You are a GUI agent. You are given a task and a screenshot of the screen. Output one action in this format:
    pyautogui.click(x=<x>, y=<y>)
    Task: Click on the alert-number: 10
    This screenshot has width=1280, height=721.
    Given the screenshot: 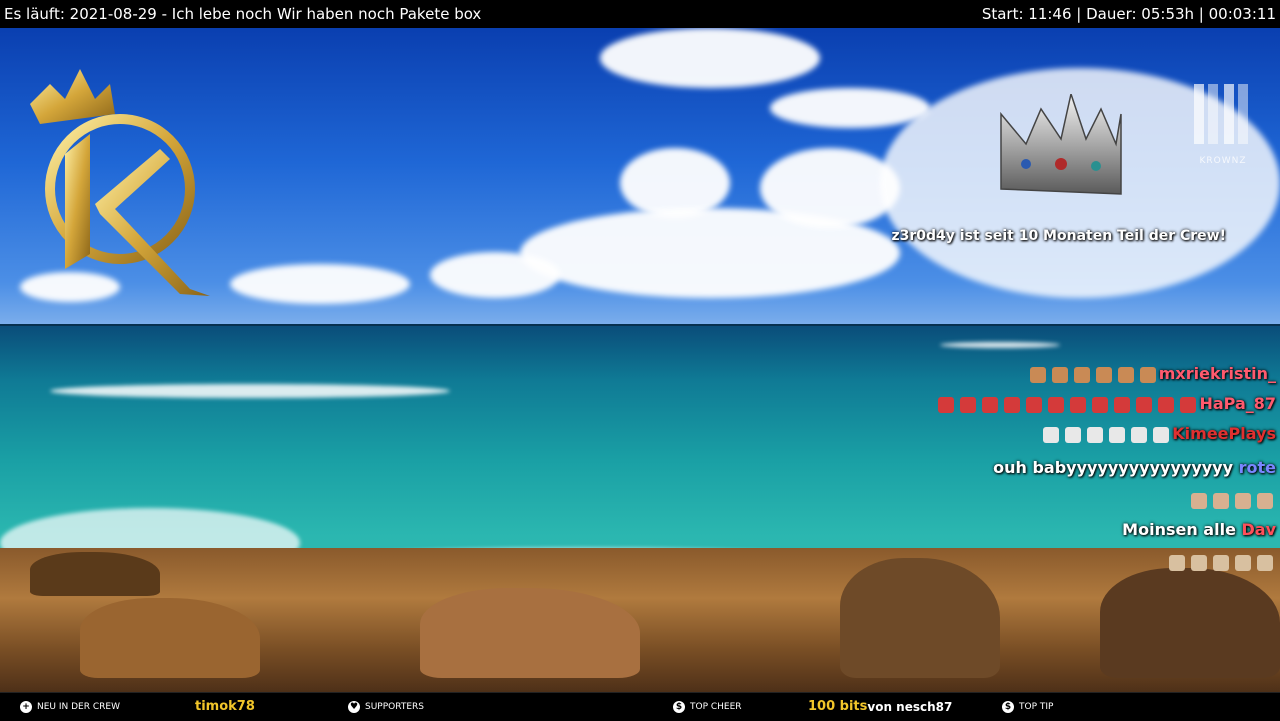 What is the action you would take?
    pyautogui.click(x=1028, y=236)
    